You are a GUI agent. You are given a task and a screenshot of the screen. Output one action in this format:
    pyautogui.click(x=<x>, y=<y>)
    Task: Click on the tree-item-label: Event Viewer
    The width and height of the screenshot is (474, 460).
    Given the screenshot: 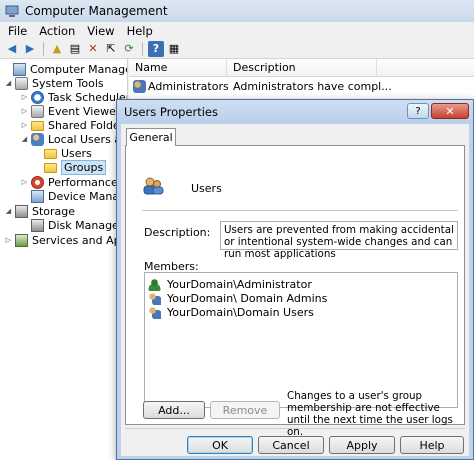 What is the action you would take?
    pyautogui.click(x=84, y=111)
    